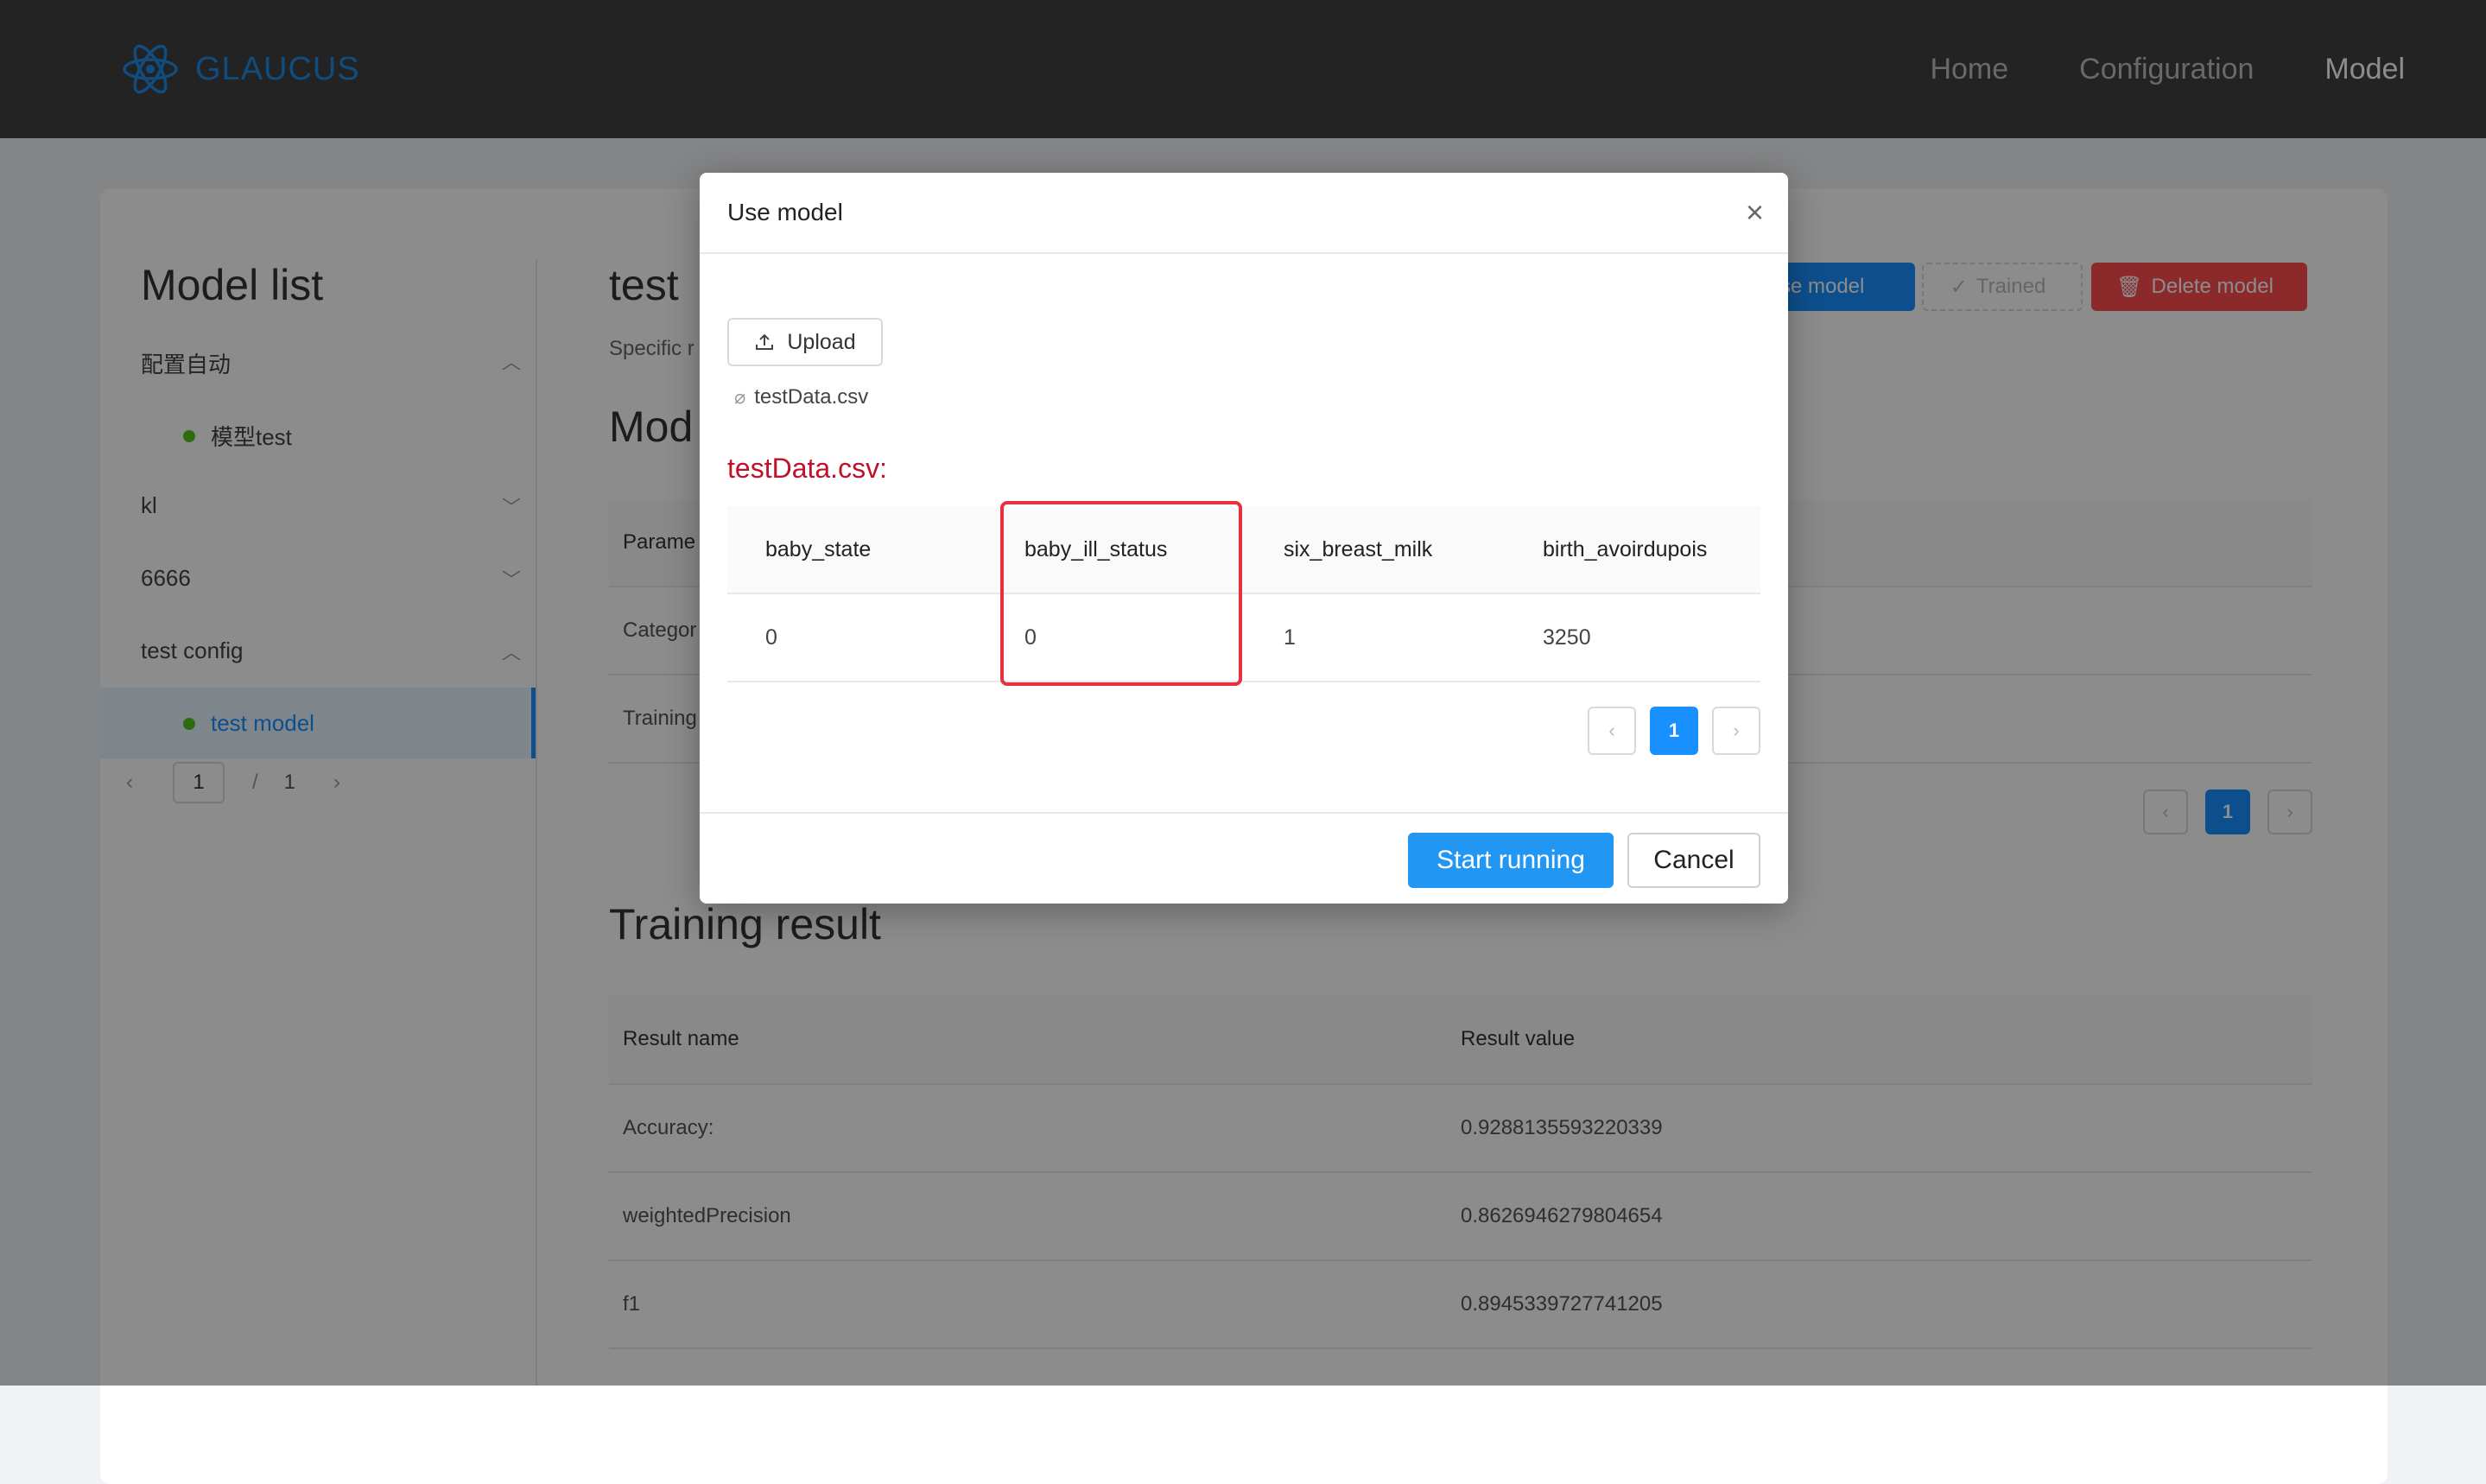 The image size is (2486, 1484). I want to click on paperclip-icon: ⌀, so click(740, 397).